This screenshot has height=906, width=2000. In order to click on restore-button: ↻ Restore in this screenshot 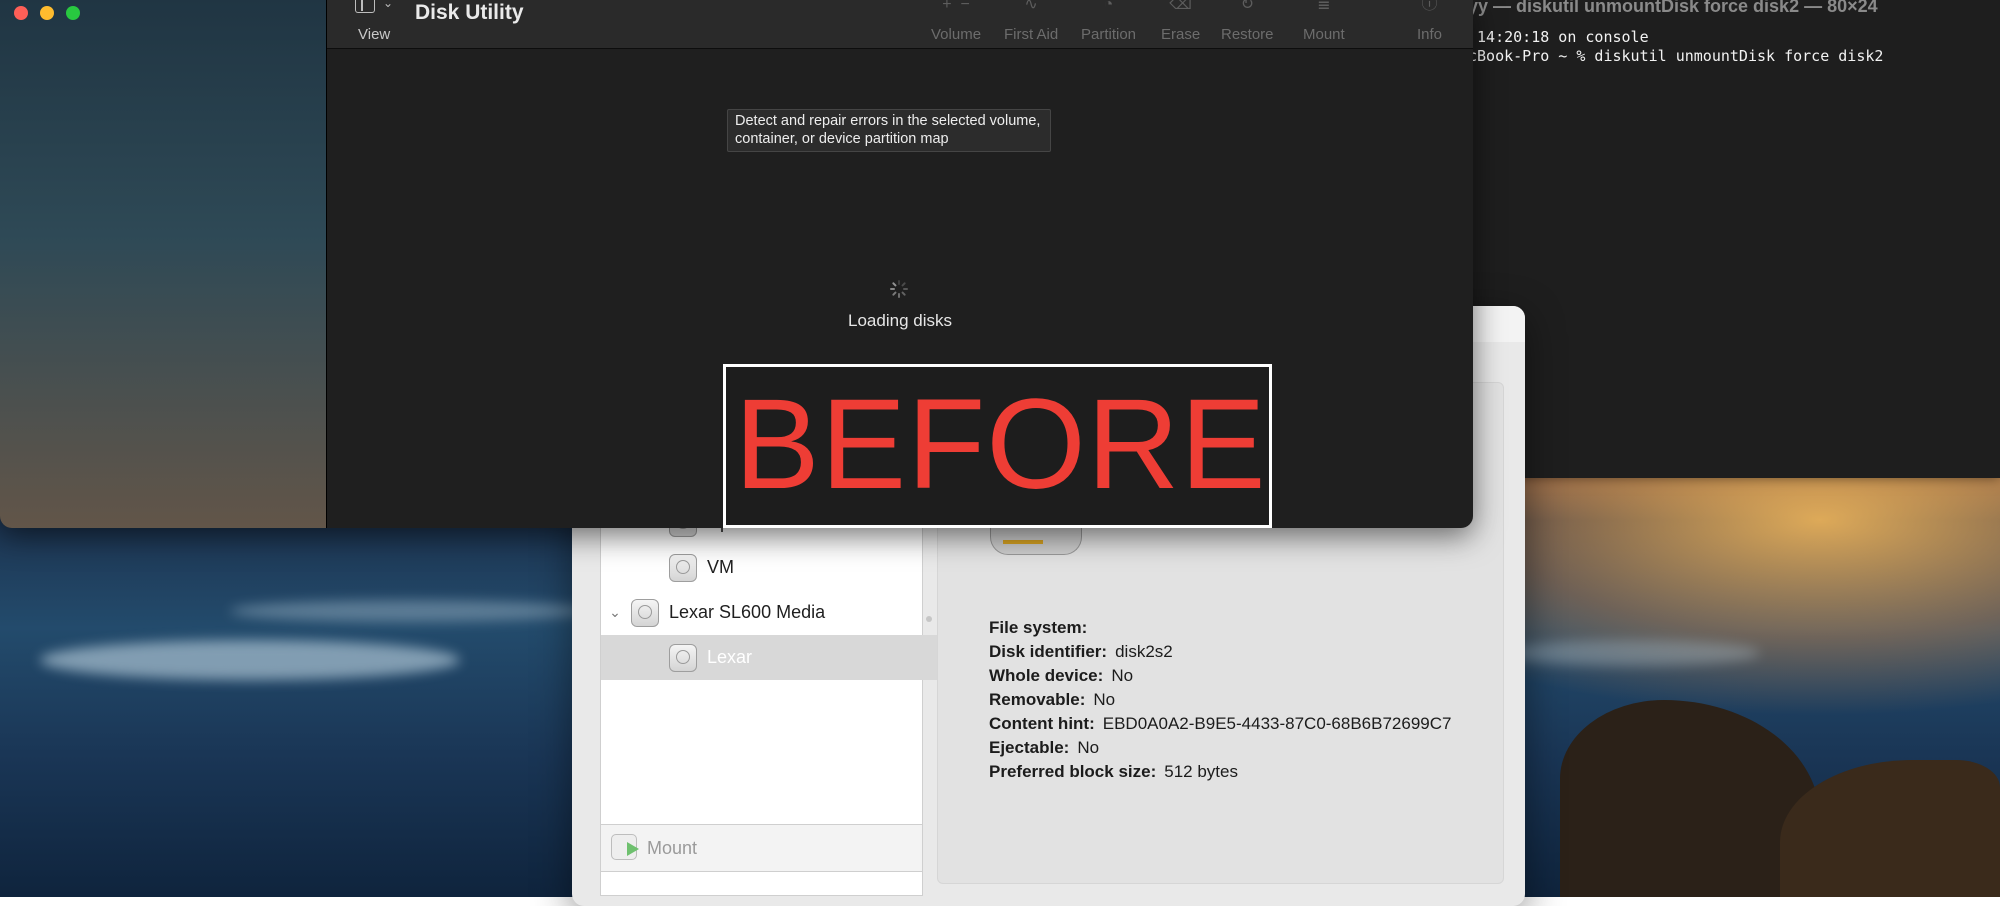, I will do `click(1247, 21)`.